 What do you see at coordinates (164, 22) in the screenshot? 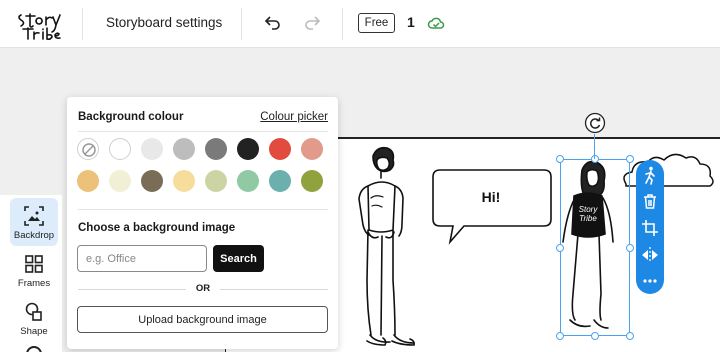
I see `page-title: Storyboard settings` at bounding box center [164, 22].